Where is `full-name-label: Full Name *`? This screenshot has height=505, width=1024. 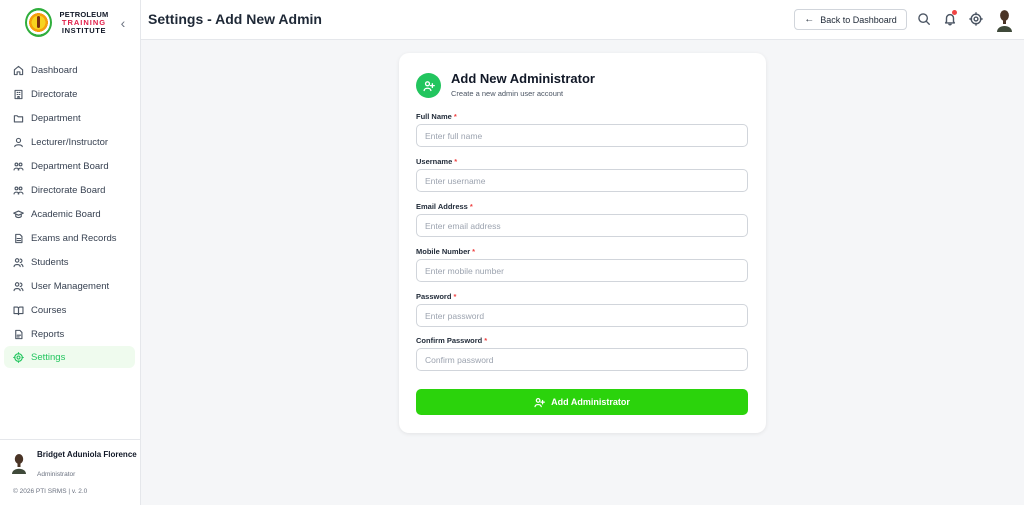
full-name-label: Full Name * is located at coordinates (436, 116).